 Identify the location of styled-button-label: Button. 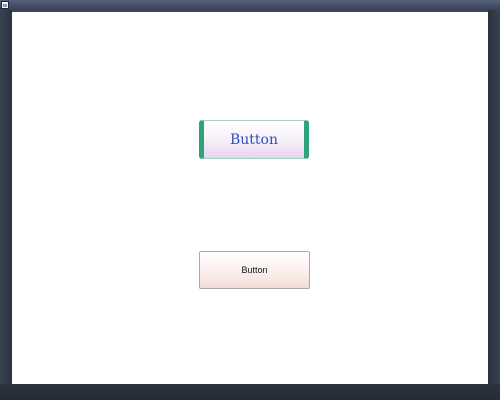
(253, 139).